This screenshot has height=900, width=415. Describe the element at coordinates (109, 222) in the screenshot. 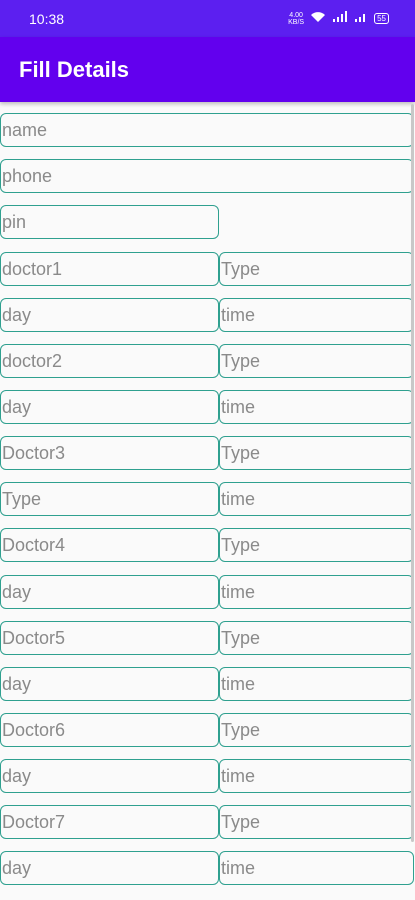

I see `pin-input: pin` at that location.